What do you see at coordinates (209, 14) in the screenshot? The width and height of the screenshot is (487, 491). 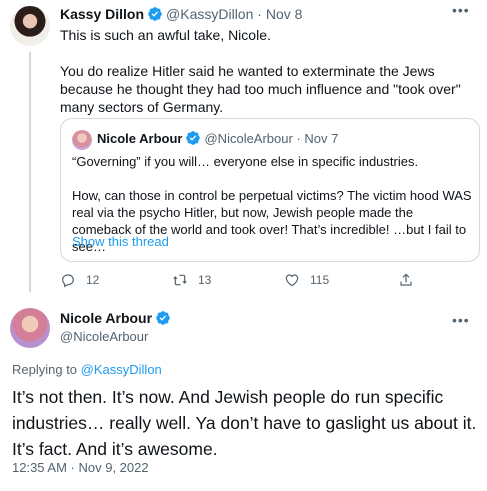 I see `author-handle: @KassyDillon` at bounding box center [209, 14].